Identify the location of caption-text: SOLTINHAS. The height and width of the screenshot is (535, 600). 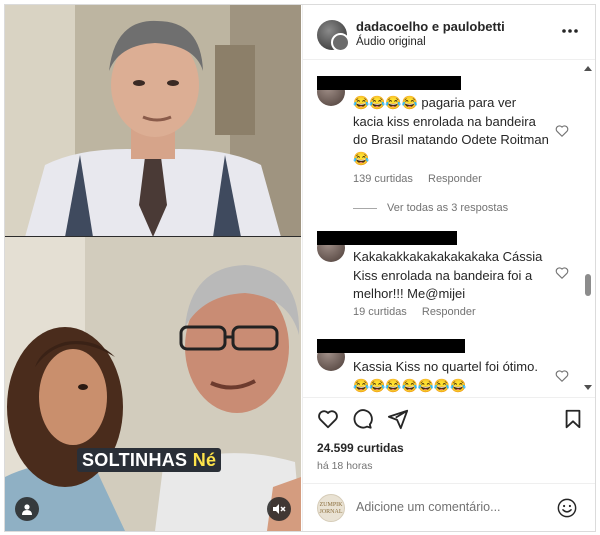
(135, 460).